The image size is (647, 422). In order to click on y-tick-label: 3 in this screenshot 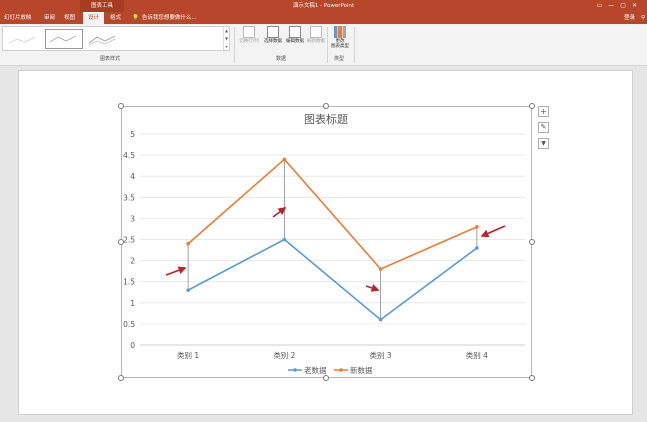, I will do `click(132, 218)`.